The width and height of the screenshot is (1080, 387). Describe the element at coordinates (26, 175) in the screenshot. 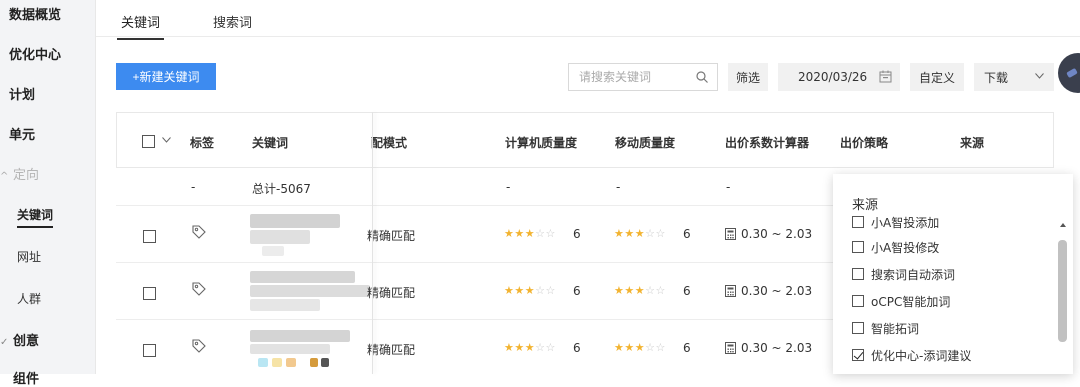

I see `nav-label: 定向` at that location.